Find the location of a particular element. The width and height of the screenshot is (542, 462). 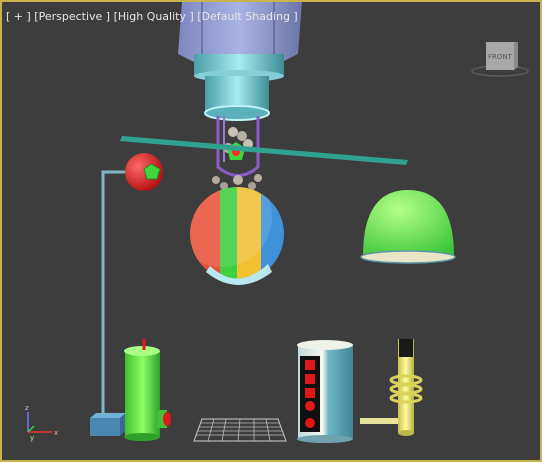

blue-box is located at coordinates (108, 424).